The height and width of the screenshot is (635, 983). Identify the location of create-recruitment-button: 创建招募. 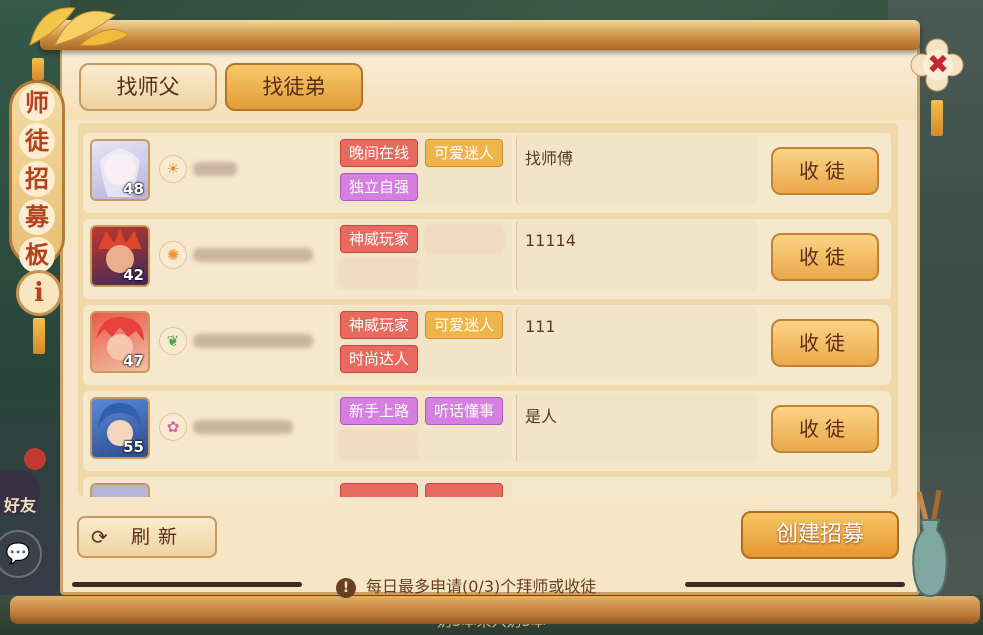
(820, 535).